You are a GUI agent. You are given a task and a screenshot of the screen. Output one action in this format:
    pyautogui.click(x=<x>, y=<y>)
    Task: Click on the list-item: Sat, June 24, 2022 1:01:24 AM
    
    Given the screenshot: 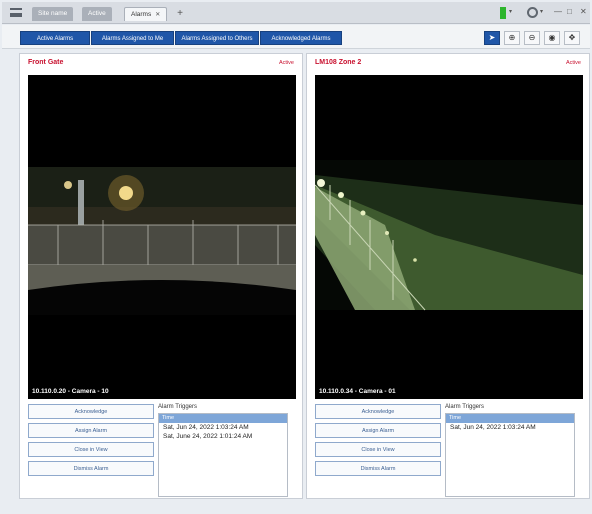 What is the action you would take?
    pyautogui.click(x=223, y=436)
    